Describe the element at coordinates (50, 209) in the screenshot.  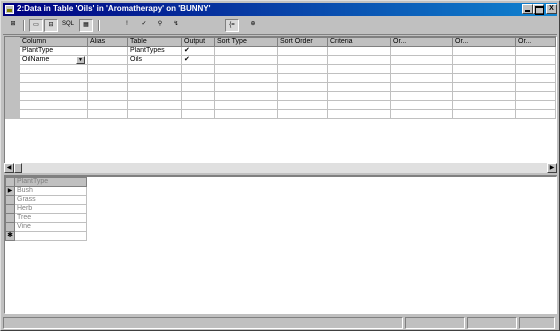
I see `result-cell: Herb` at that location.